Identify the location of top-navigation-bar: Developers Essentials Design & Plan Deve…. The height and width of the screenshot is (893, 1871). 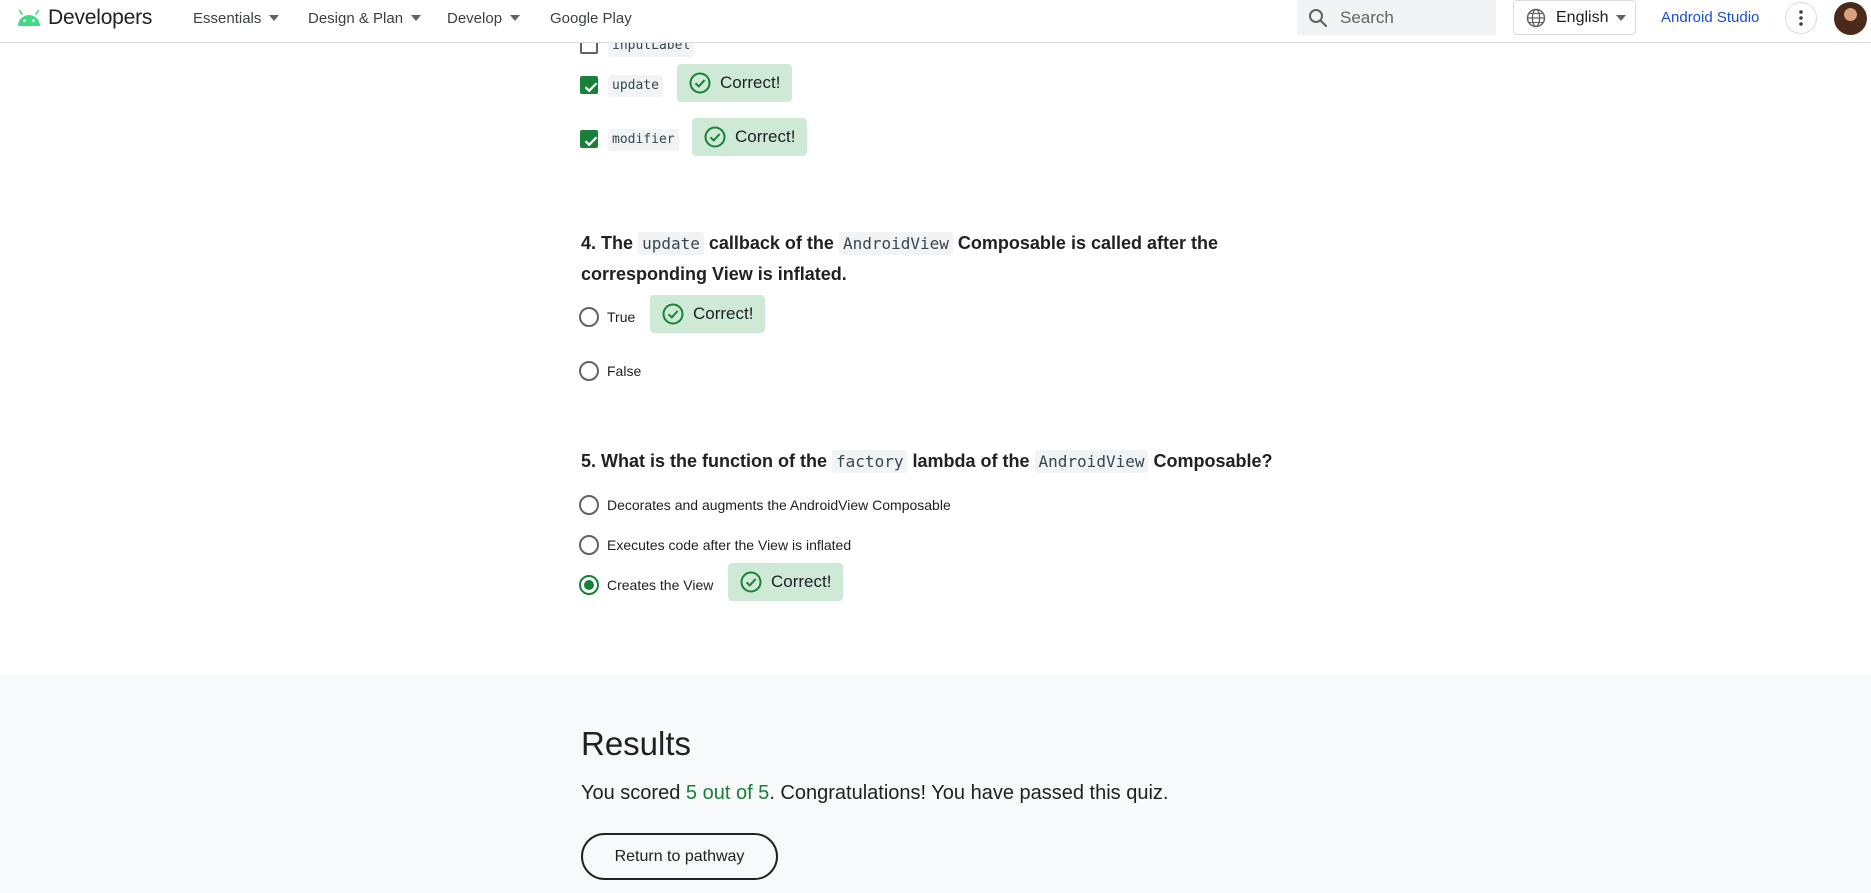
(935, 21).